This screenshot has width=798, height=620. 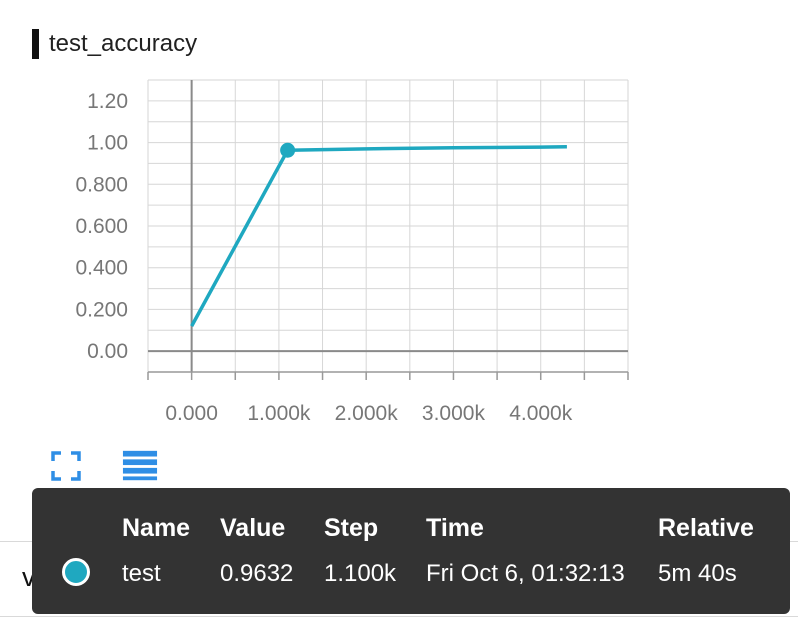 What do you see at coordinates (525, 573) in the screenshot?
I see `row-time: Fri Oct 6, 01:32:13` at bounding box center [525, 573].